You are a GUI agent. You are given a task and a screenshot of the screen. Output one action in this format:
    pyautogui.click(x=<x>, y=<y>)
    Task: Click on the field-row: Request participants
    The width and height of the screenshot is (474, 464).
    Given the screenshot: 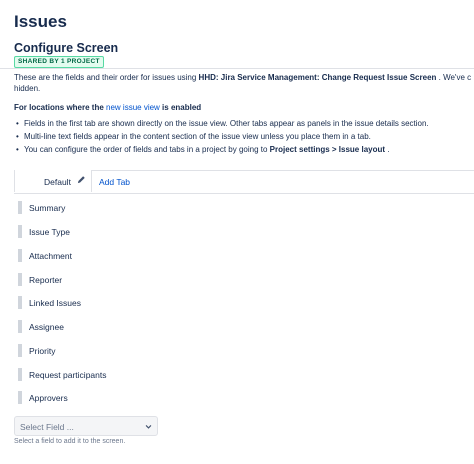 What is the action you would take?
    pyautogui.click(x=118, y=375)
    